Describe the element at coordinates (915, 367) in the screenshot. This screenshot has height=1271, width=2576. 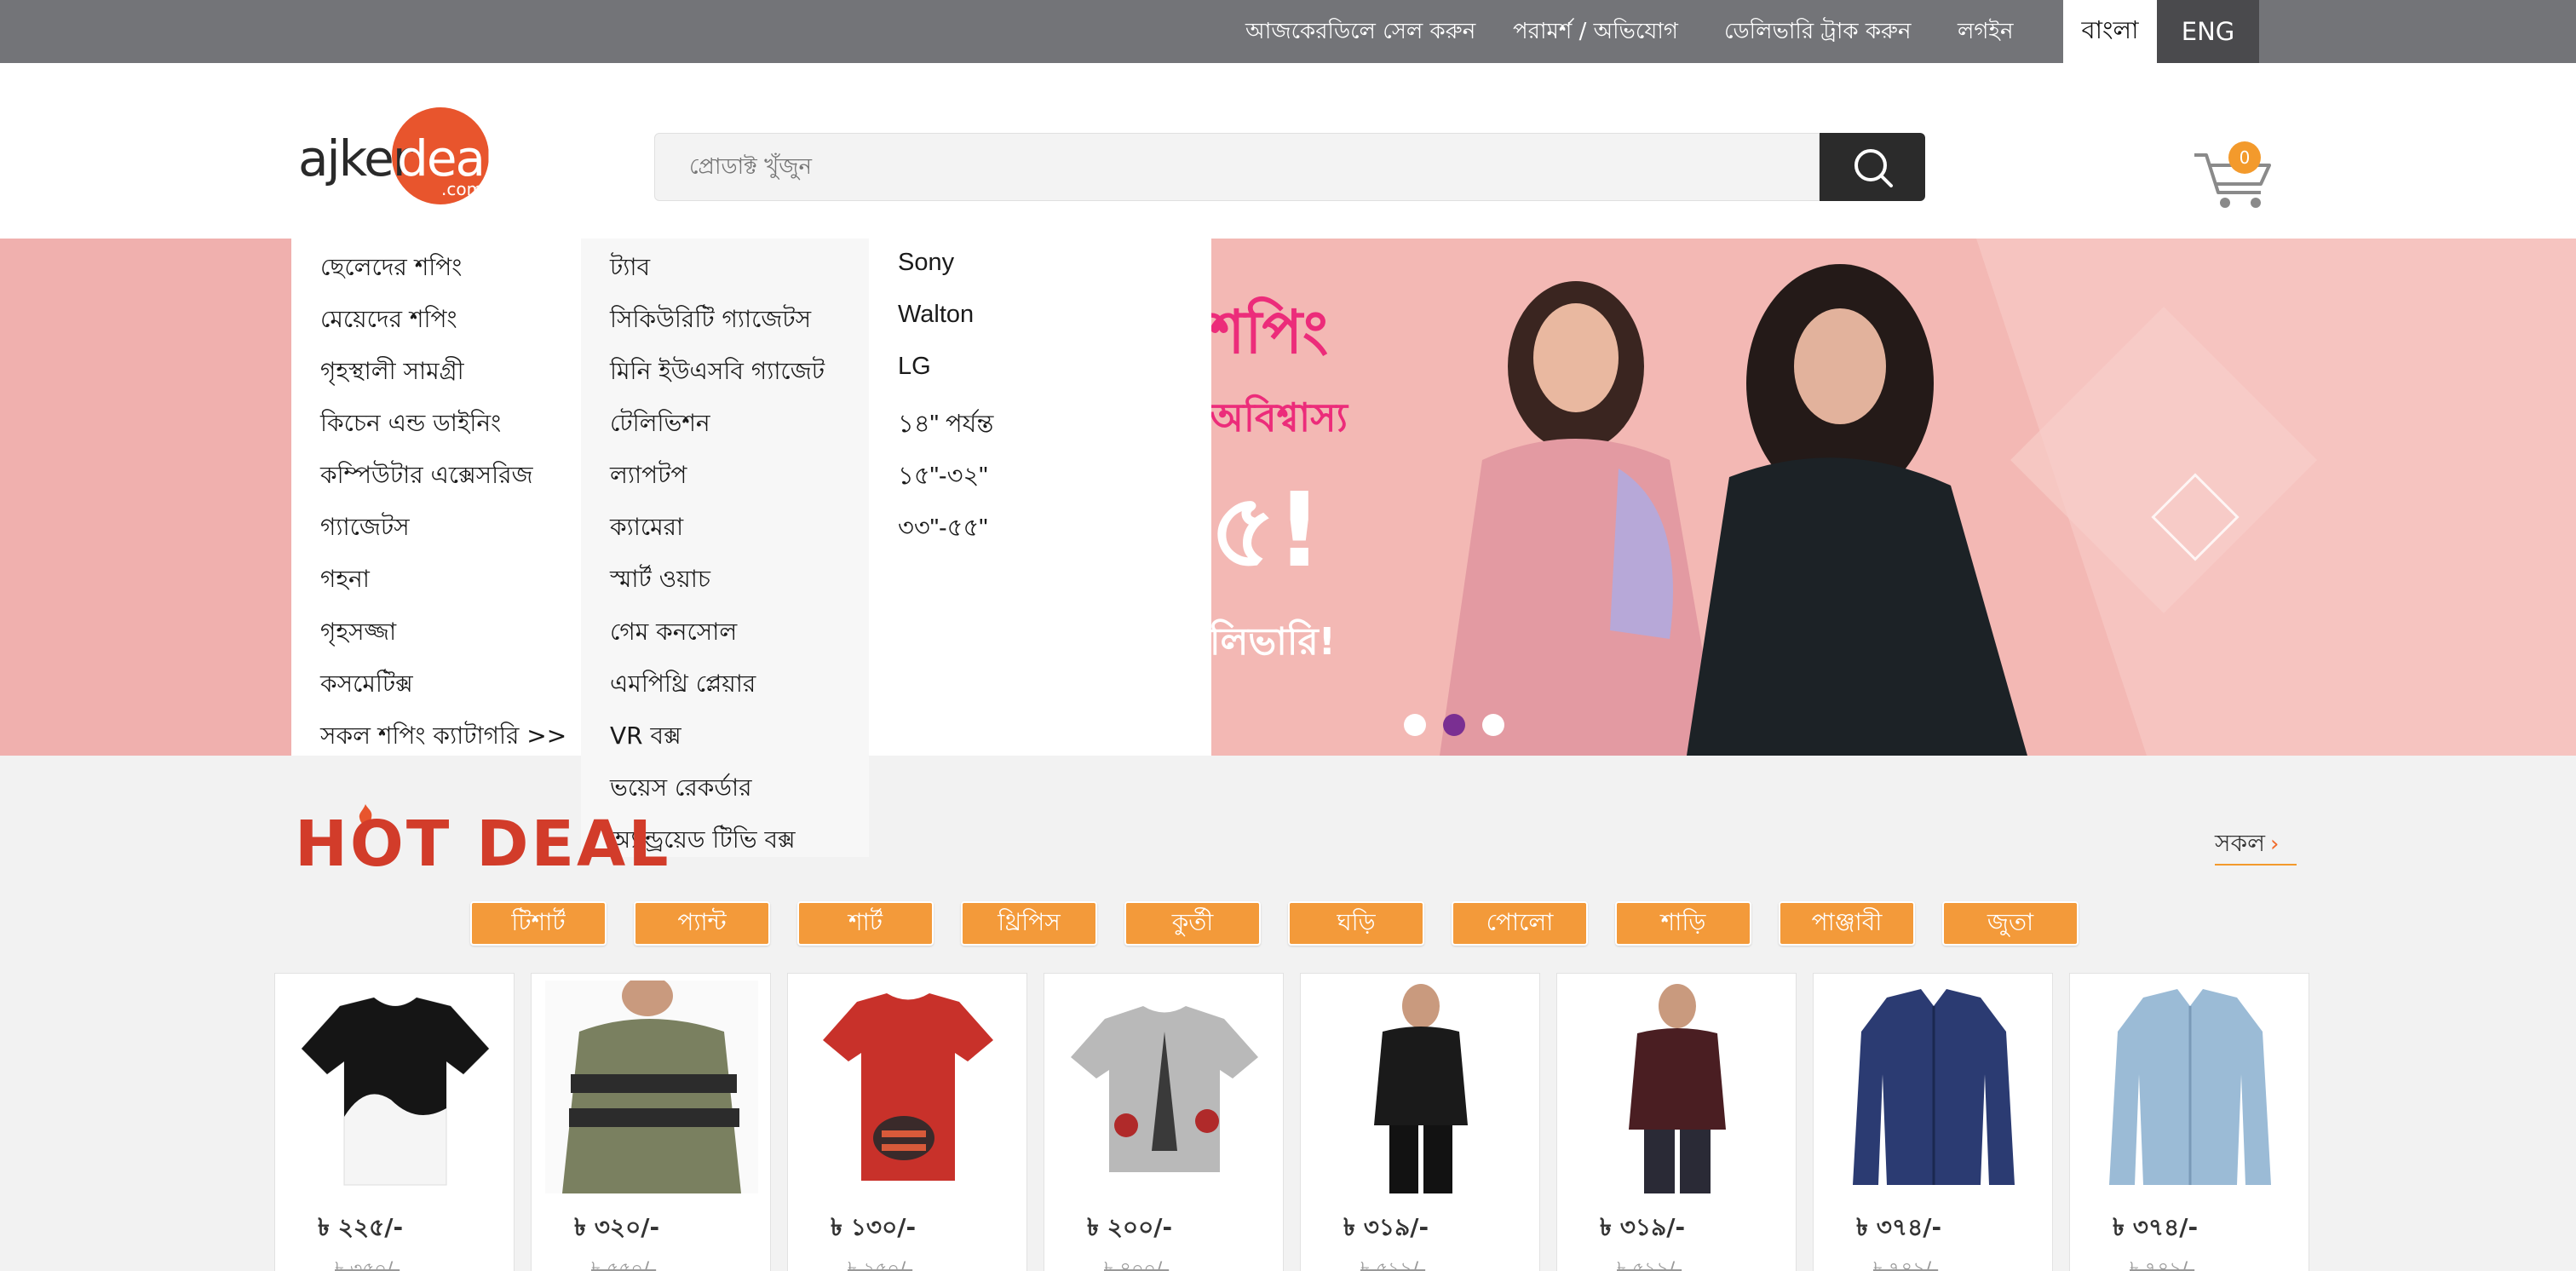
I see `menu-item-lg: LG` at that location.